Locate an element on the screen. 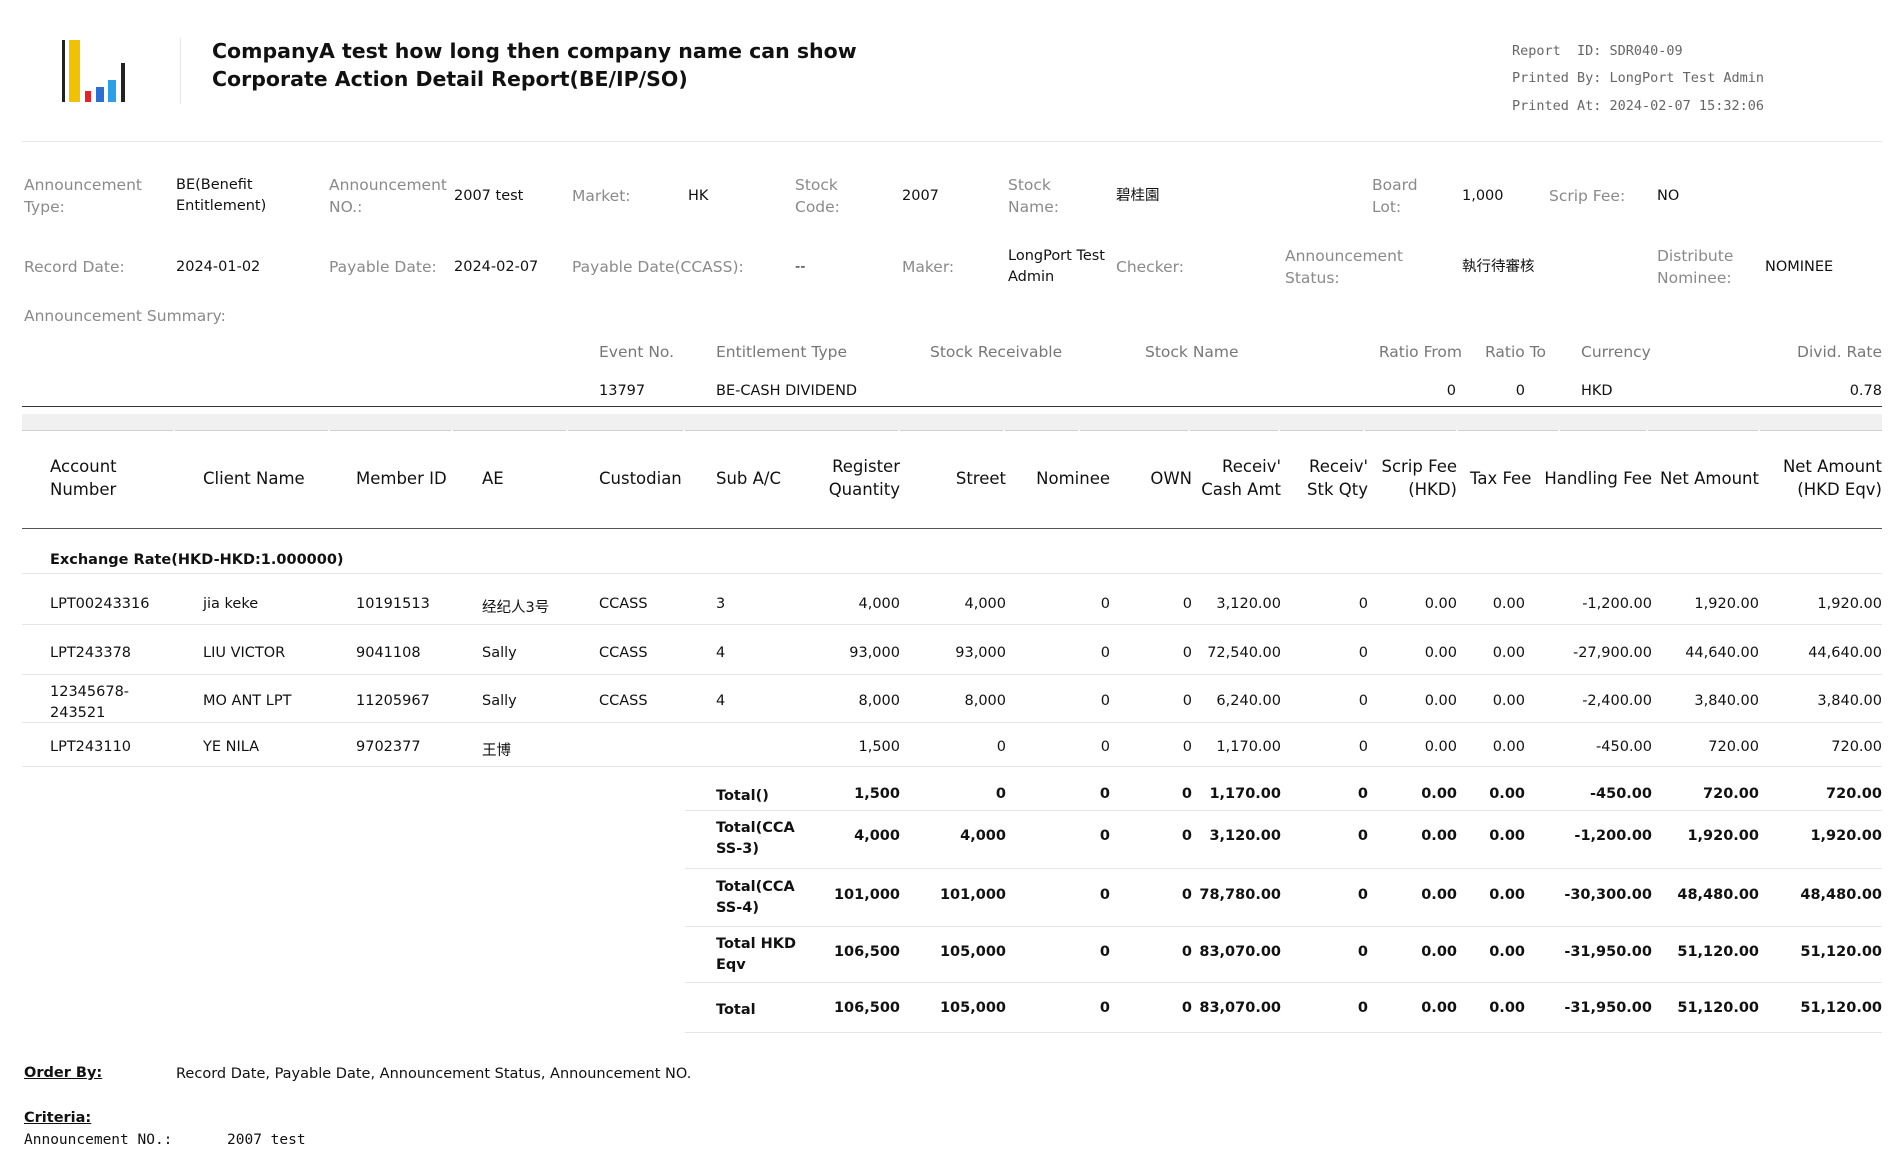 This screenshot has height=1167, width=1903. column-header: Client Name is located at coordinates (254, 478).